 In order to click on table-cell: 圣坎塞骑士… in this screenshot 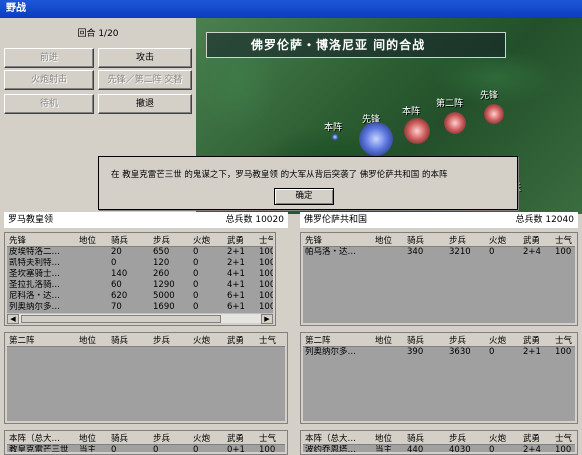, I will do `click(35, 274)`.